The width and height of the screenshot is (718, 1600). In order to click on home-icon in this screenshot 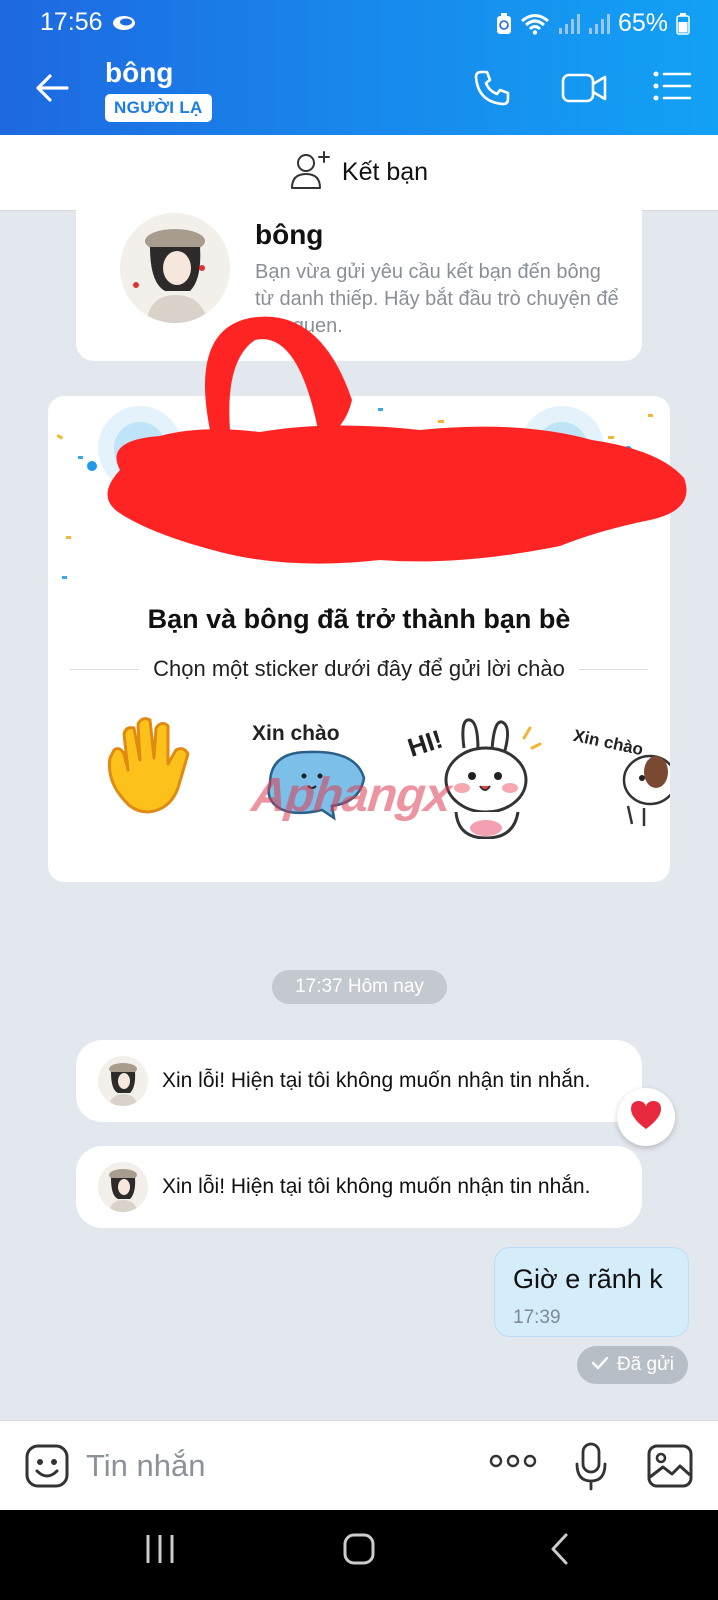, I will do `click(359, 1551)`.